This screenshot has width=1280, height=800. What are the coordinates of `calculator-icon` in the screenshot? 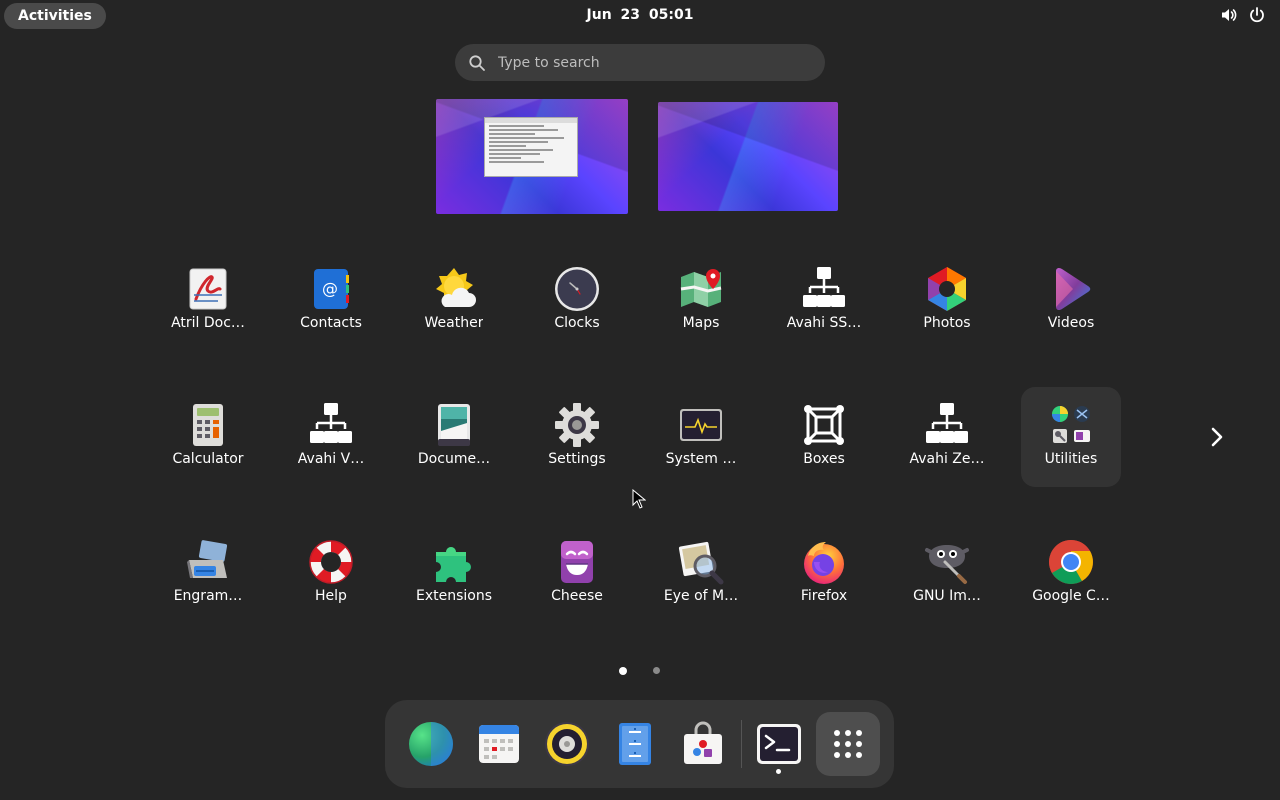 It's located at (208, 425).